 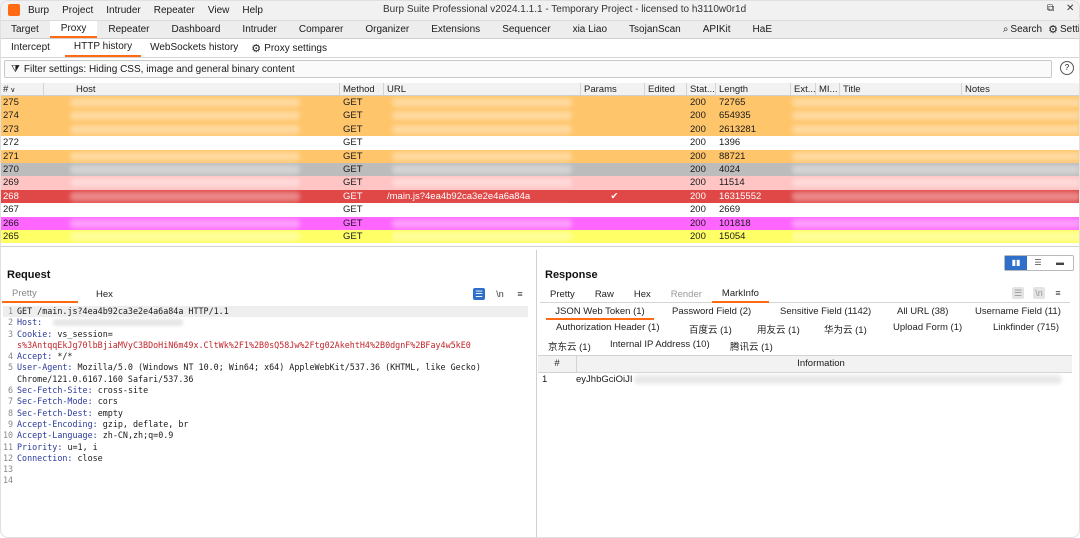 What do you see at coordinates (455, 29) in the screenshot?
I see `tab-extensions: Extensions` at bounding box center [455, 29].